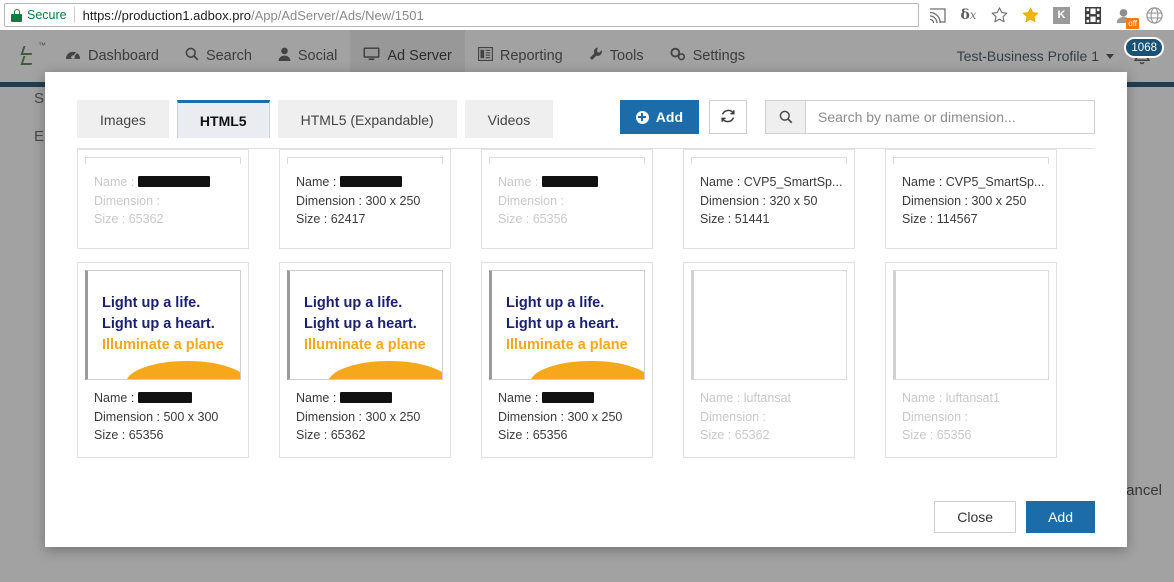 The width and height of the screenshot is (1174, 582). I want to click on creative-size: Size : 51441, so click(735, 219).